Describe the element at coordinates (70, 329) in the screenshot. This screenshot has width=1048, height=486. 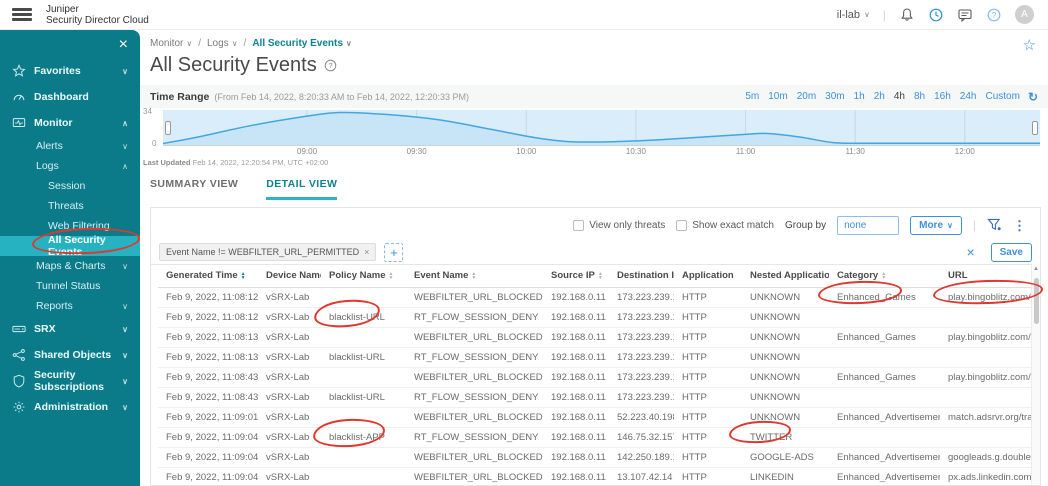
I see `sidebar-item-srx: SRX ∨` at that location.